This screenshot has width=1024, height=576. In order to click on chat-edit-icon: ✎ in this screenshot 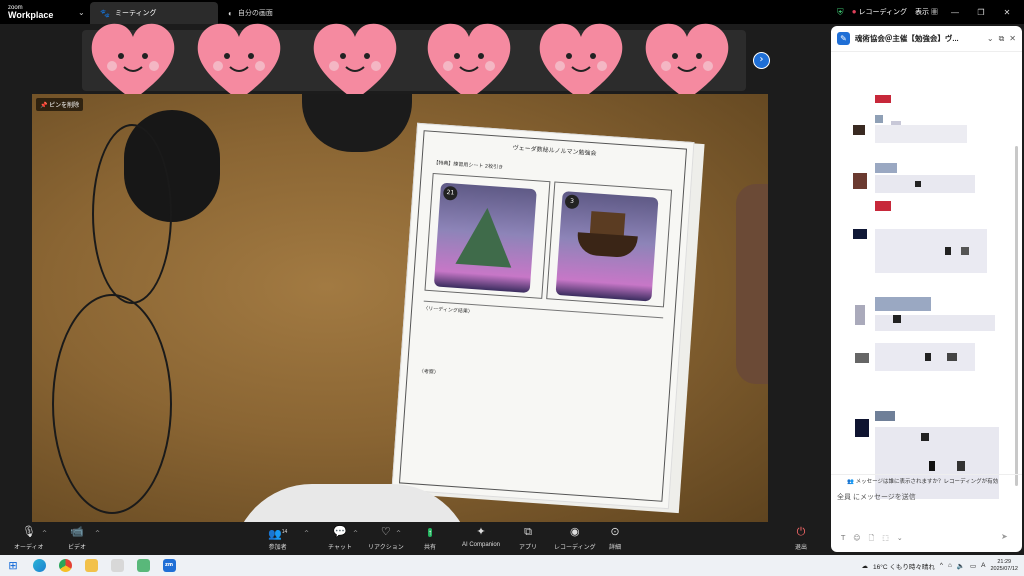, I will do `click(843, 38)`.